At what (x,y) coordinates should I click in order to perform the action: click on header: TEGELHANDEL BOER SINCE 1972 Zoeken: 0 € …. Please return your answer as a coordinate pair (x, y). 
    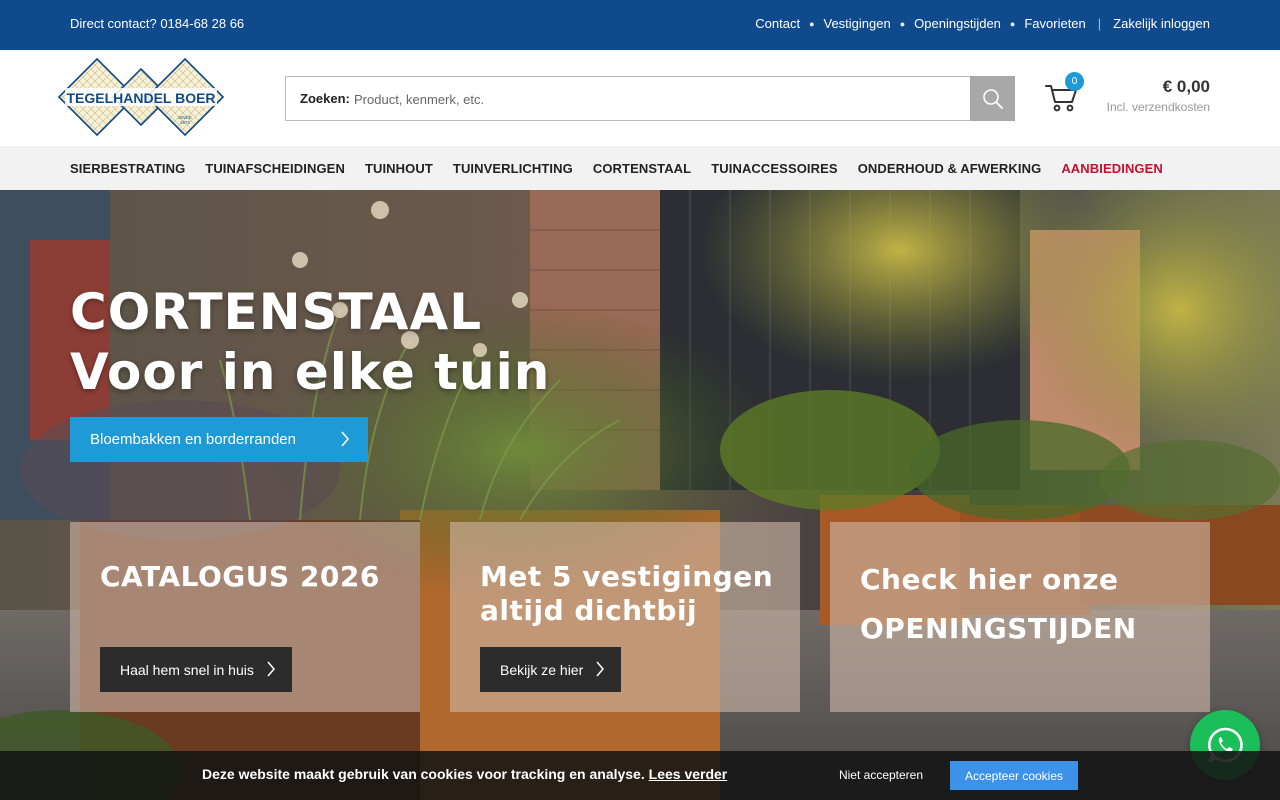
    Looking at the image, I should click on (640, 98).